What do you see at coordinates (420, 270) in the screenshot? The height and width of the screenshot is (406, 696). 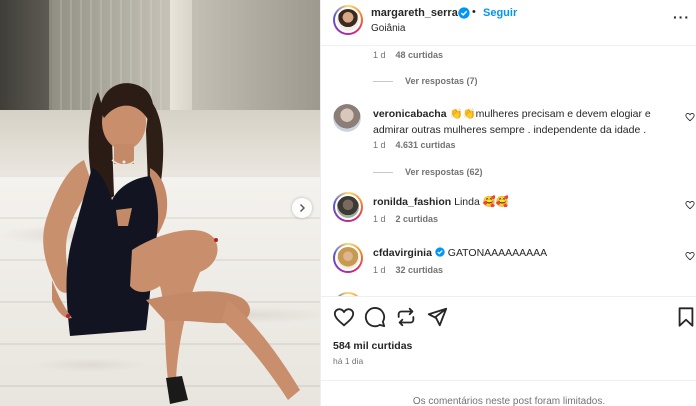 I see `comment-likes: 32 curtidas` at bounding box center [420, 270].